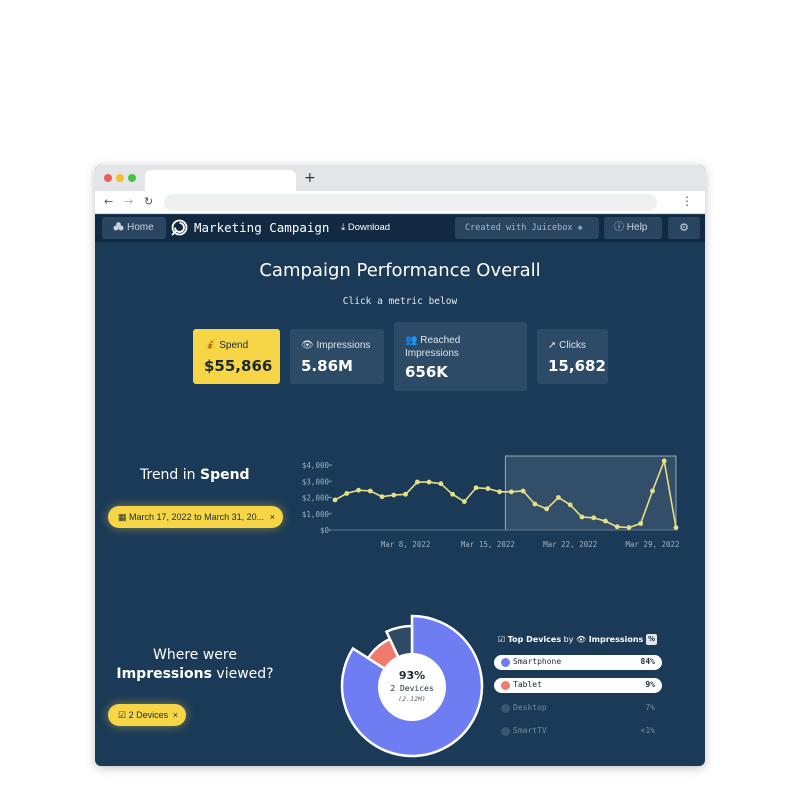  What do you see at coordinates (118, 226) in the screenshot?
I see `home-icon` at bounding box center [118, 226].